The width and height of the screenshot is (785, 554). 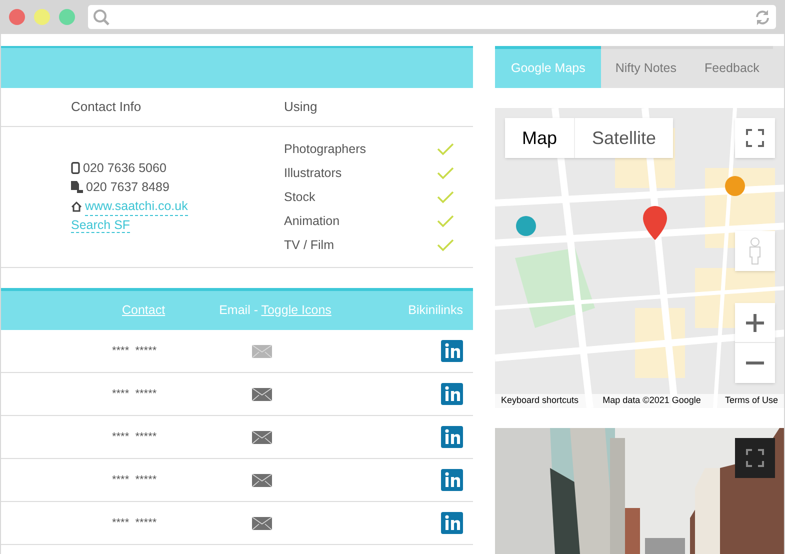 What do you see at coordinates (101, 17) in the screenshot?
I see `search-icon` at bounding box center [101, 17].